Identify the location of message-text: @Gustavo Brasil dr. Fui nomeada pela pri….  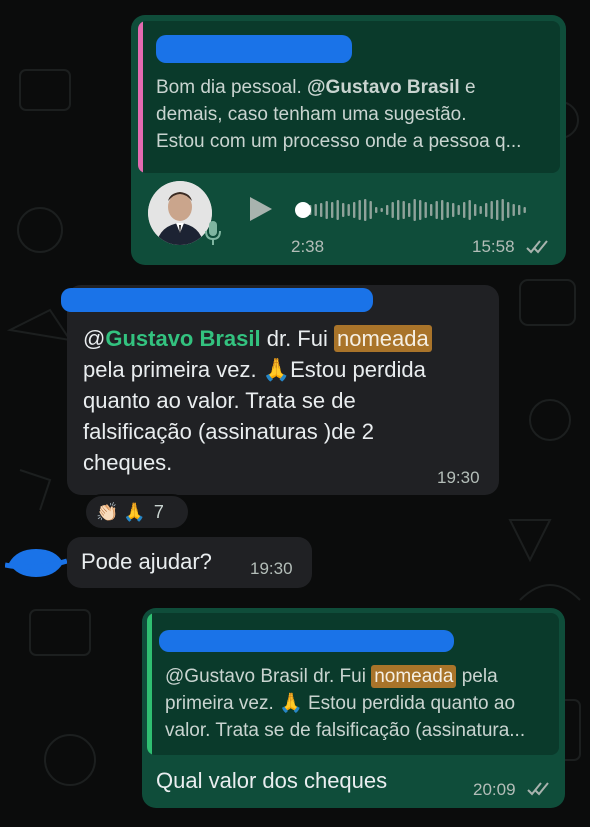
(288, 400).